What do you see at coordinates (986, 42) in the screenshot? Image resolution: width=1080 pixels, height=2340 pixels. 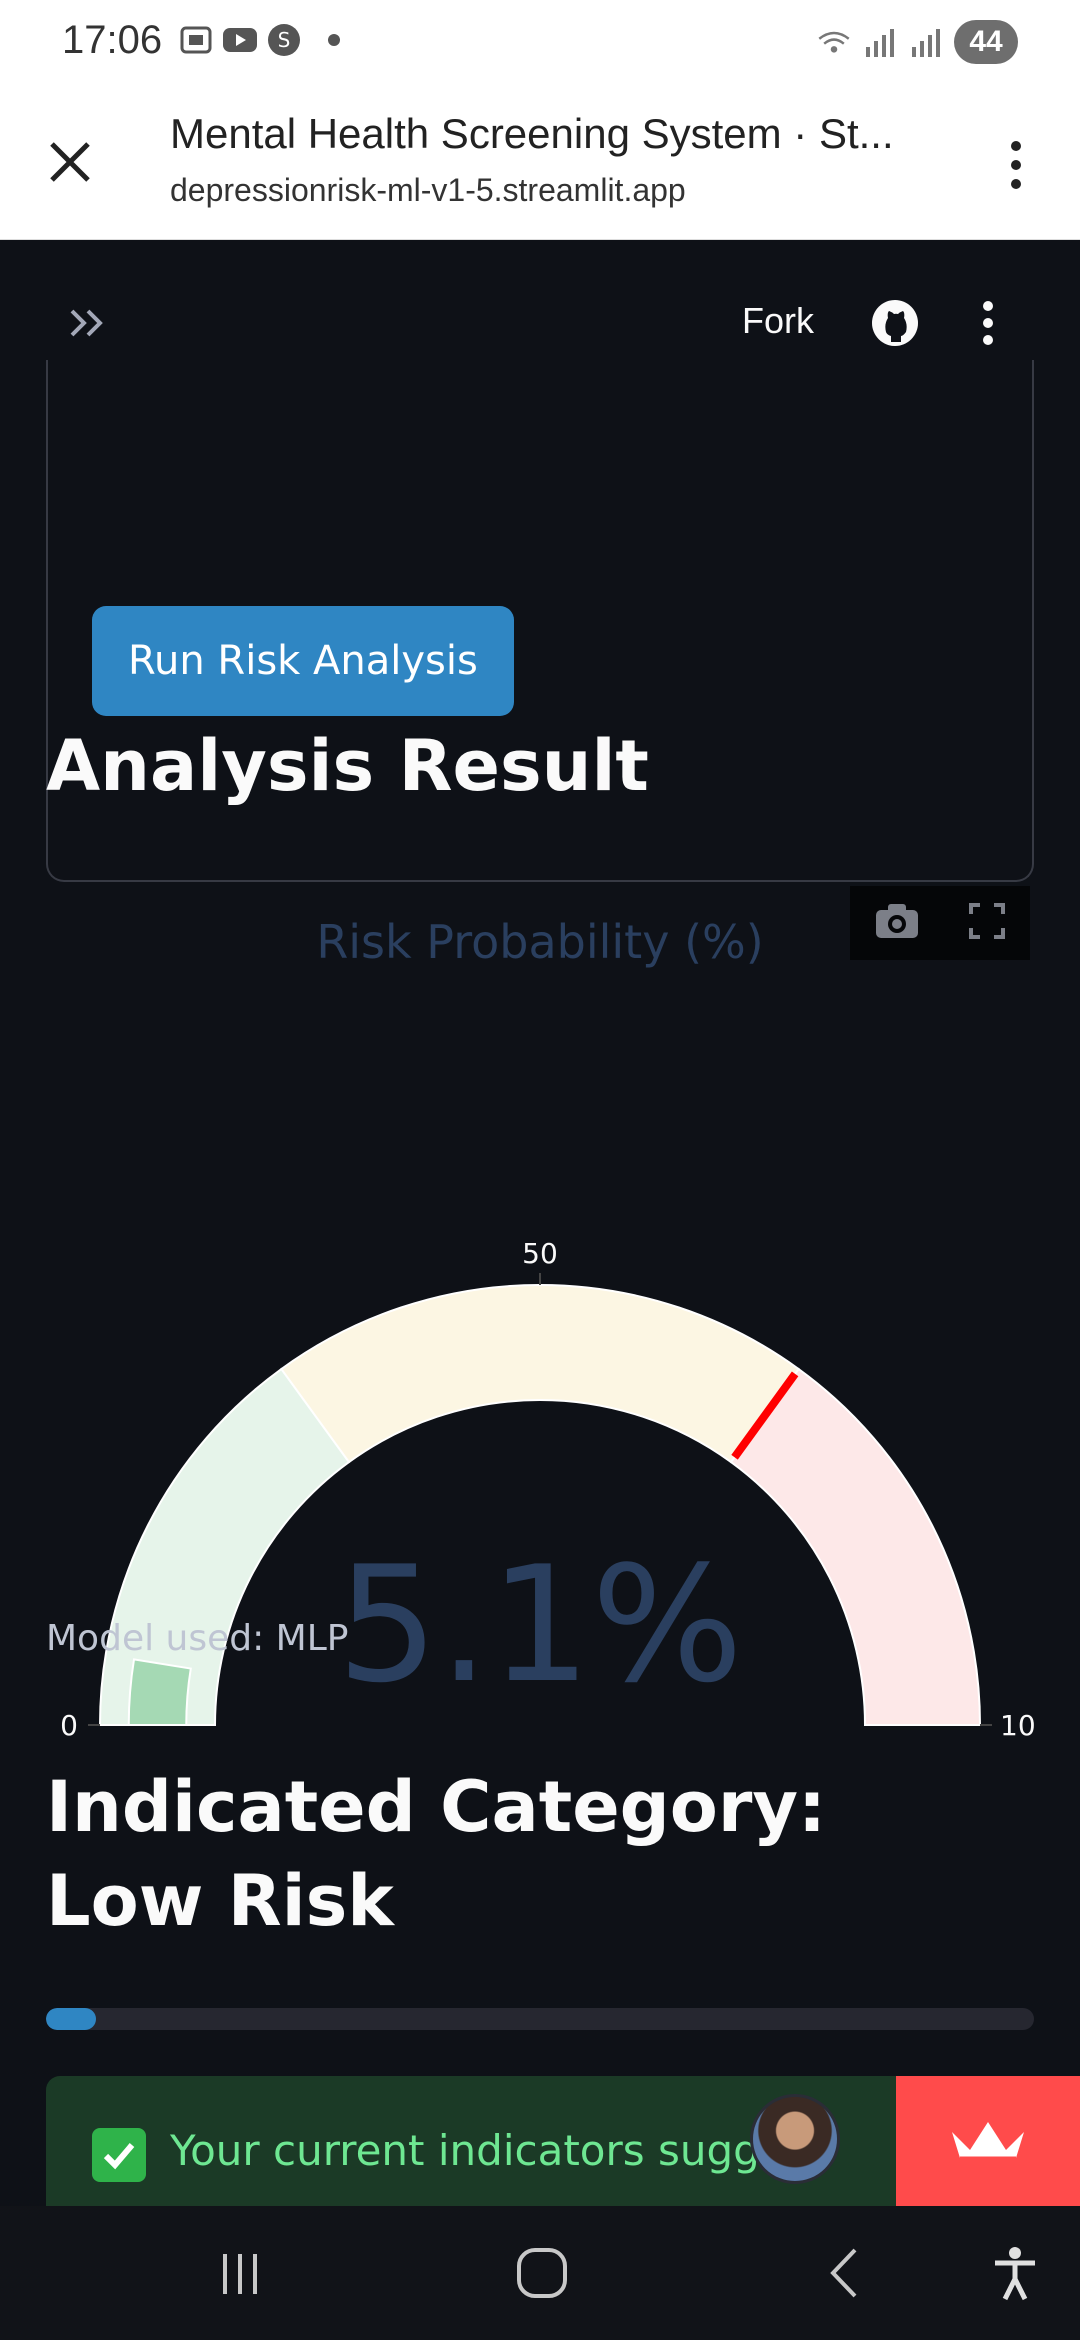 I see `battery-indicator: 44` at bounding box center [986, 42].